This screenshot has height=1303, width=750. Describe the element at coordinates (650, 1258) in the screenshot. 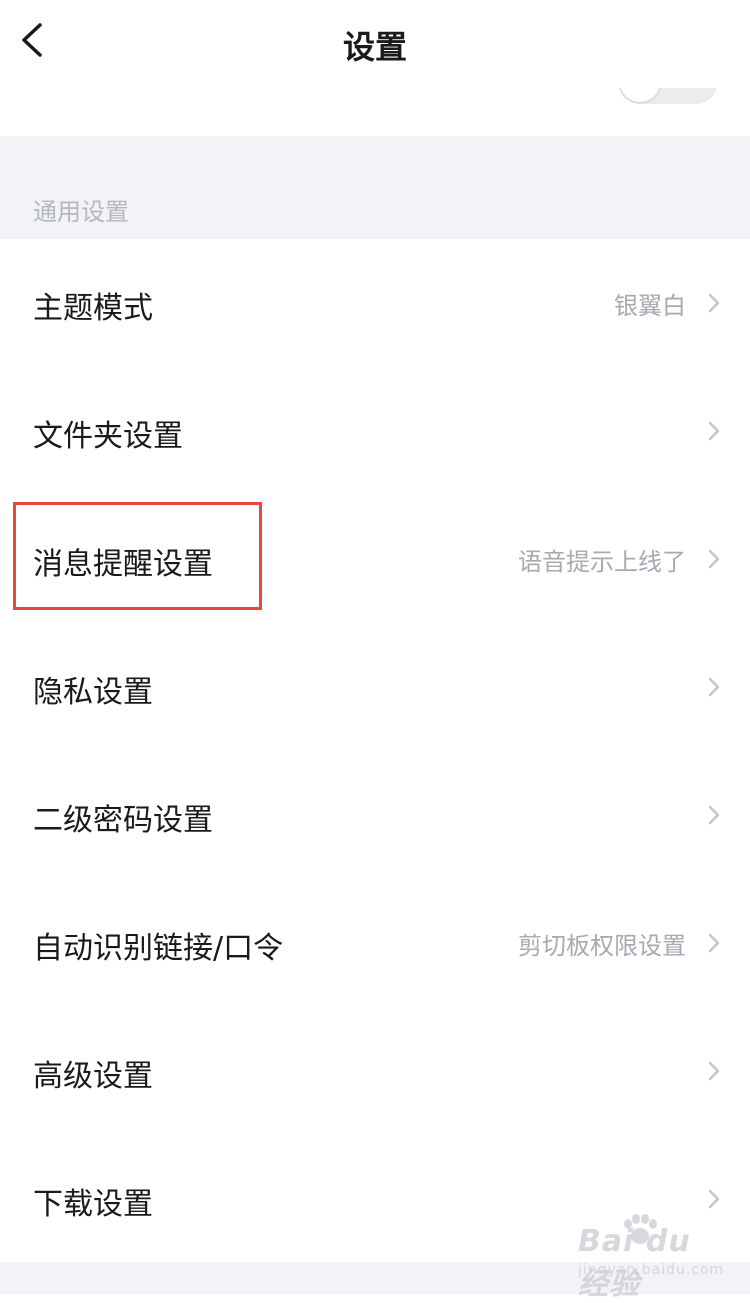

I see `baidu-jingyan-watermark: Bai du 经验 jingyan.baidu.com` at that location.